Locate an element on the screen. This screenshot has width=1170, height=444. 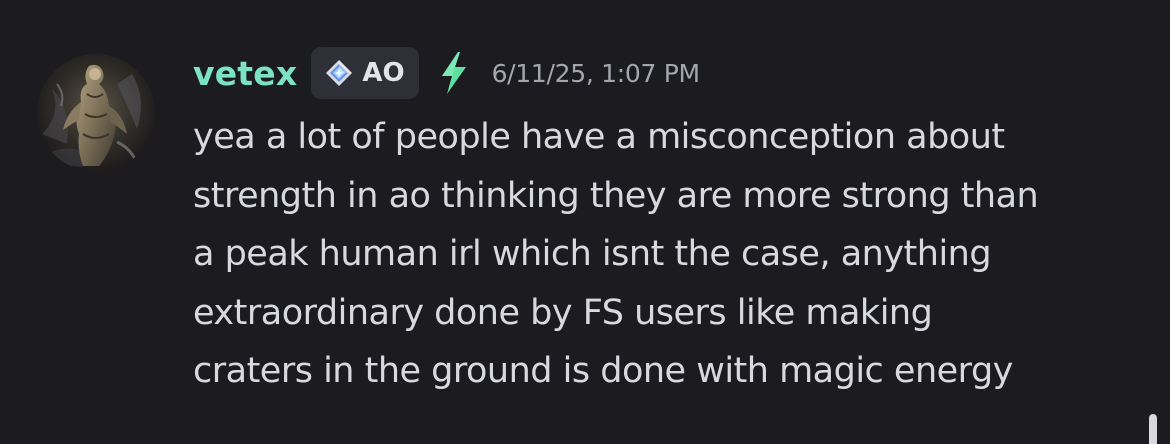
message-timestamp: 6/11/25, 1:07 PM is located at coordinates (596, 73).